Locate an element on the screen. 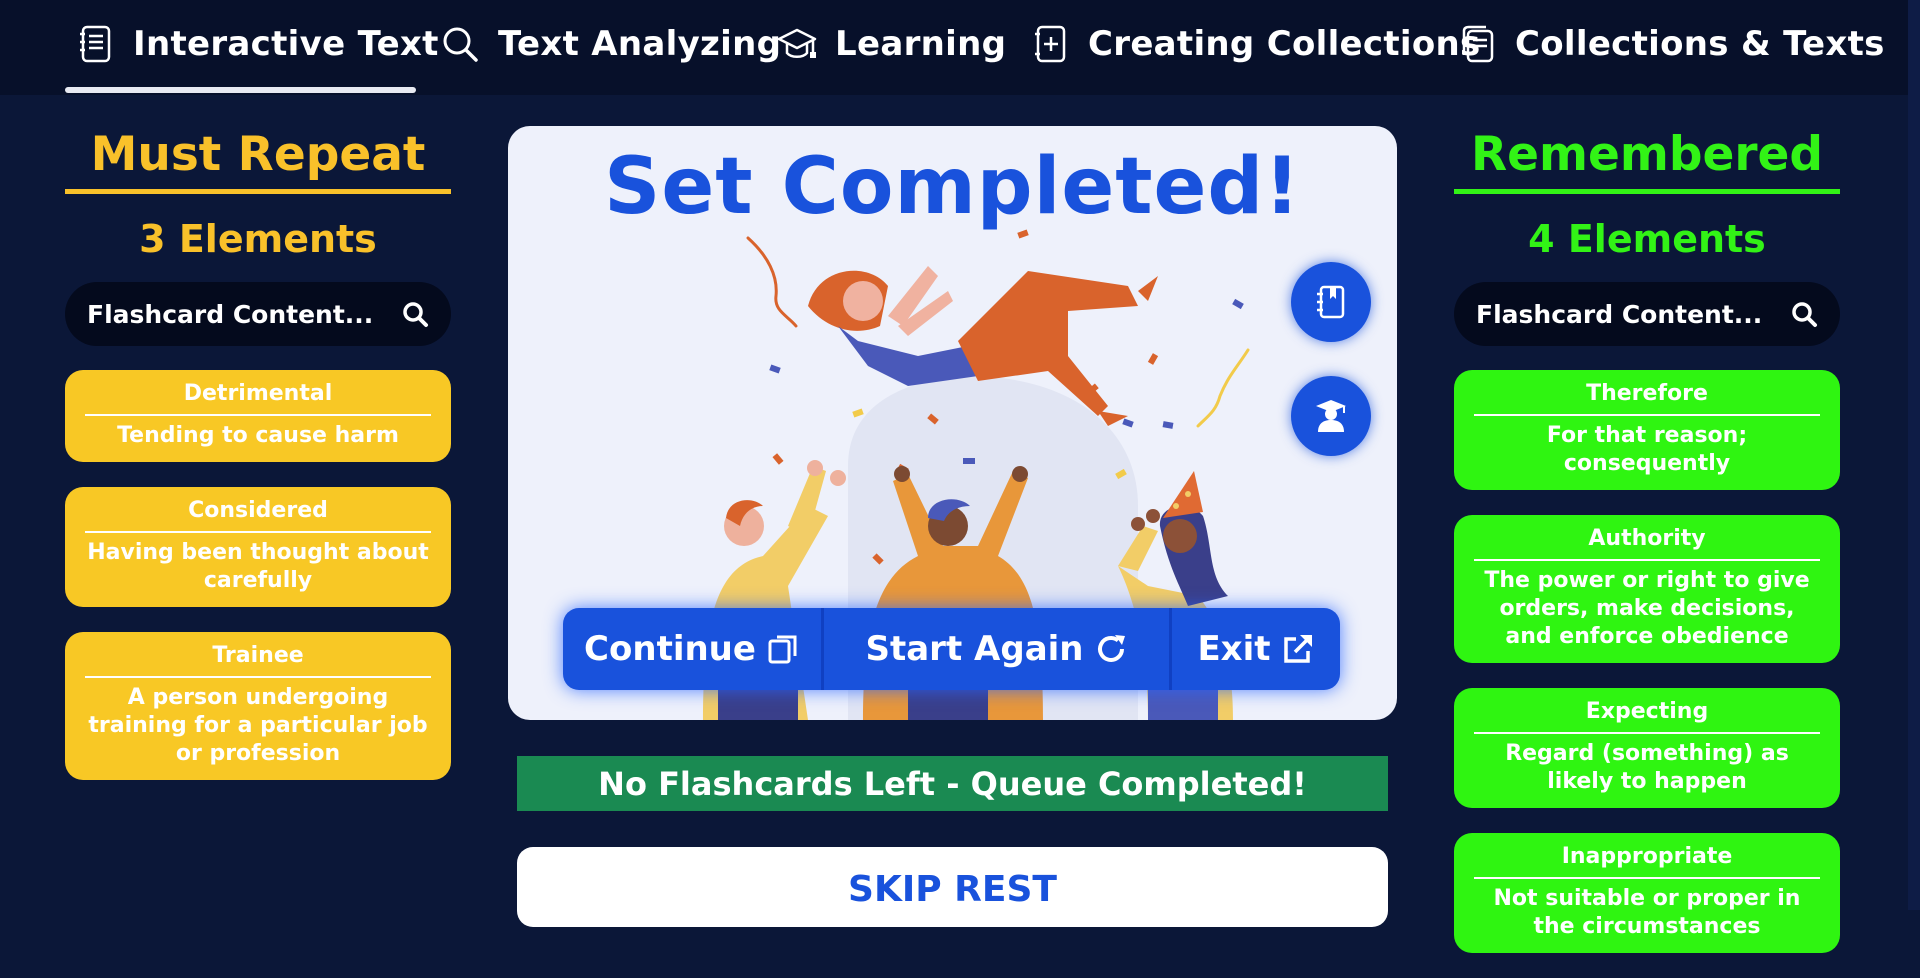  flashcard-definition: For that reason; consequently is located at coordinates (1647, 449).